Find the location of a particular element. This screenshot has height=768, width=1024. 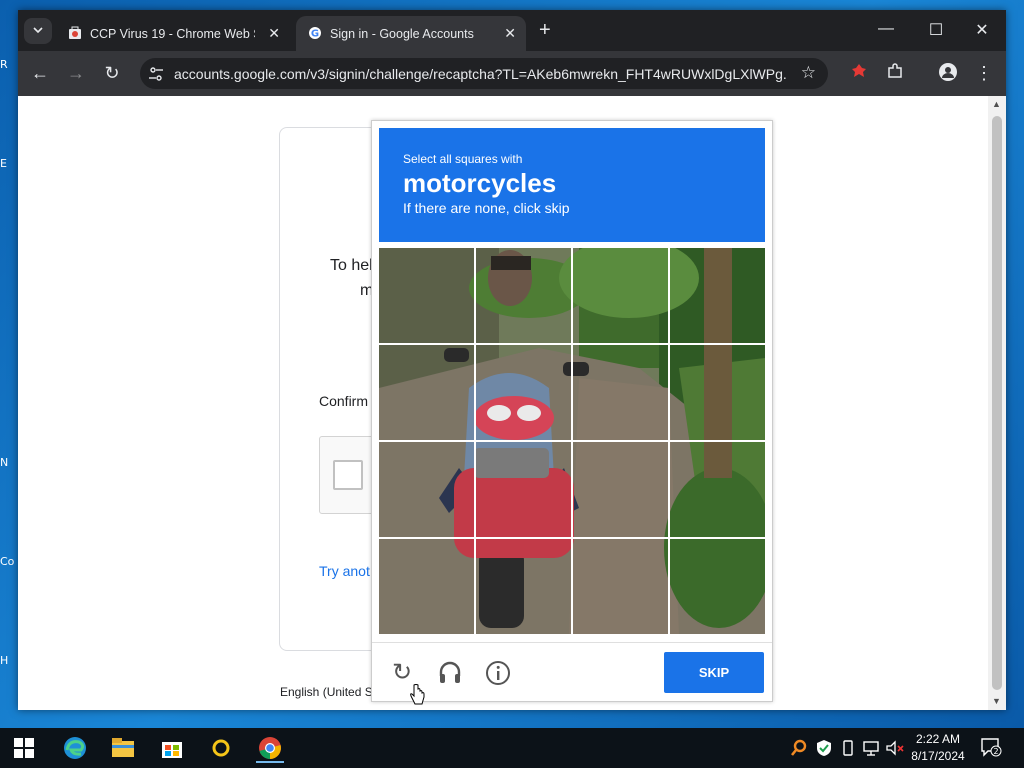

file-explorer-icon is located at coordinates (123, 748).